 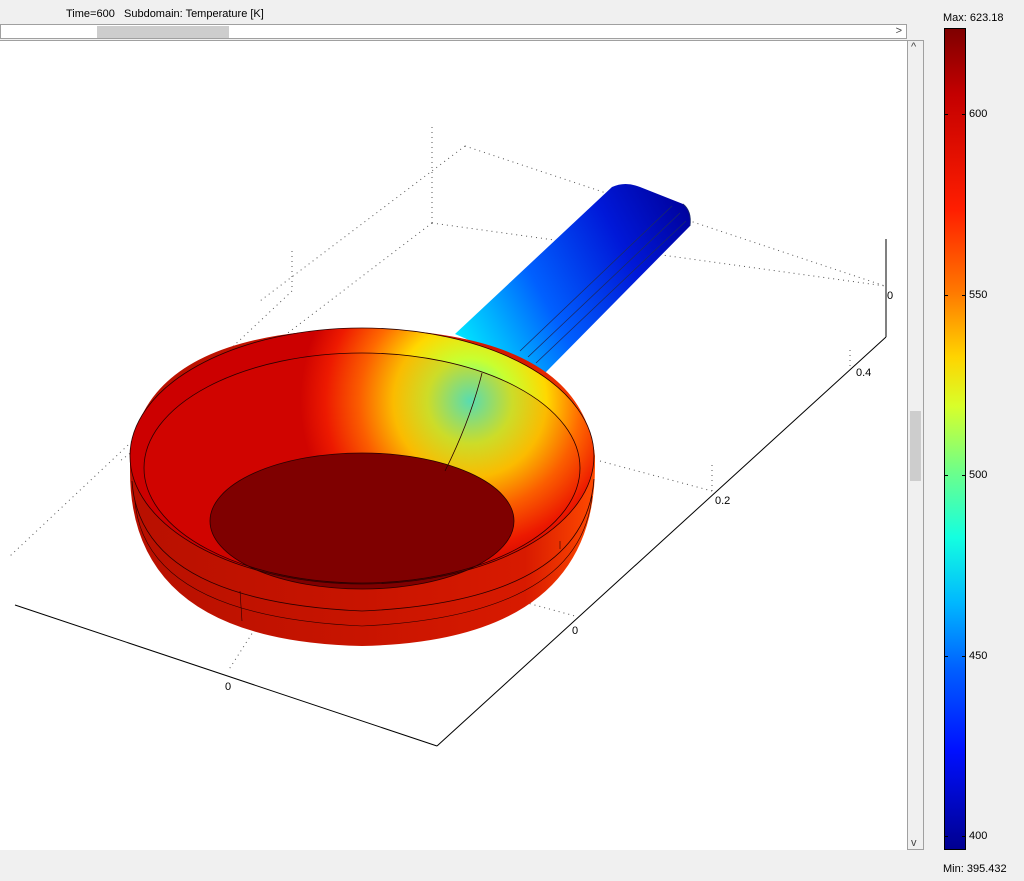 What do you see at coordinates (90, 14) in the screenshot?
I see `time-label: Time=600` at bounding box center [90, 14].